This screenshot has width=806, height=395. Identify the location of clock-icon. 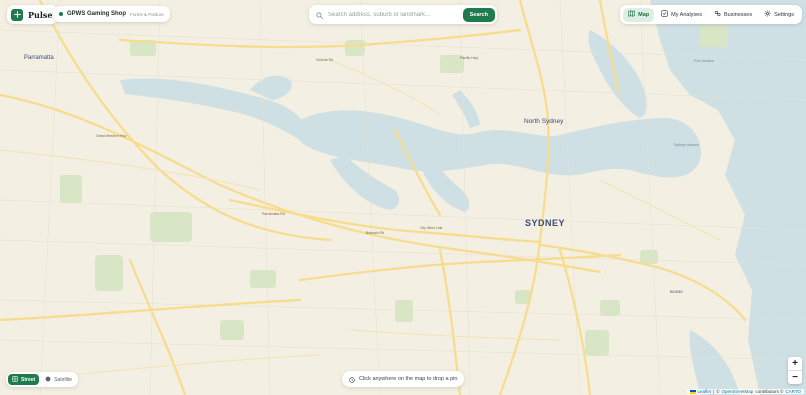
(352, 379).